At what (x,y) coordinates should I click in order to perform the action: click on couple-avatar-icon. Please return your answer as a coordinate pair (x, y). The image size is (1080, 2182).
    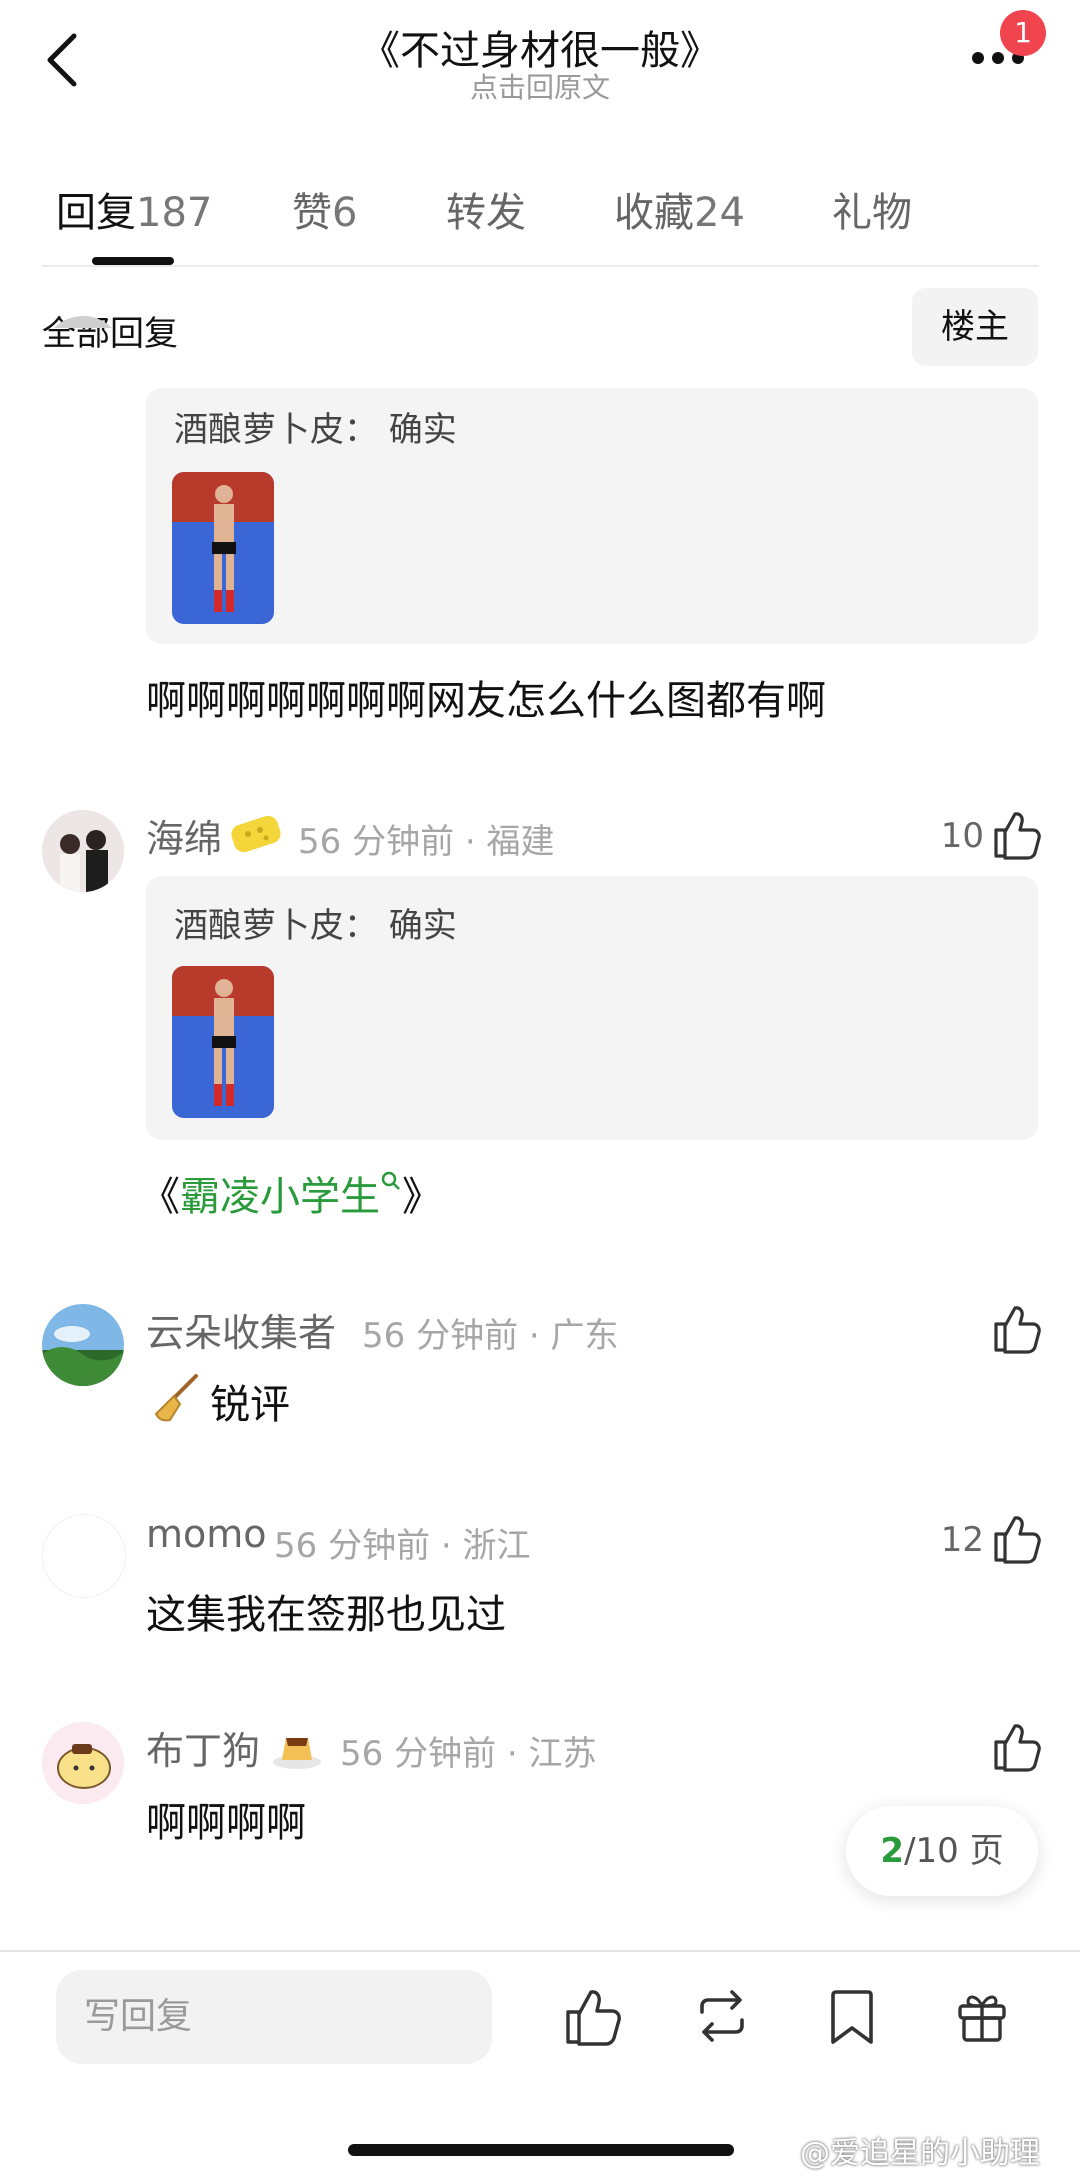
    Looking at the image, I should click on (83, 851).